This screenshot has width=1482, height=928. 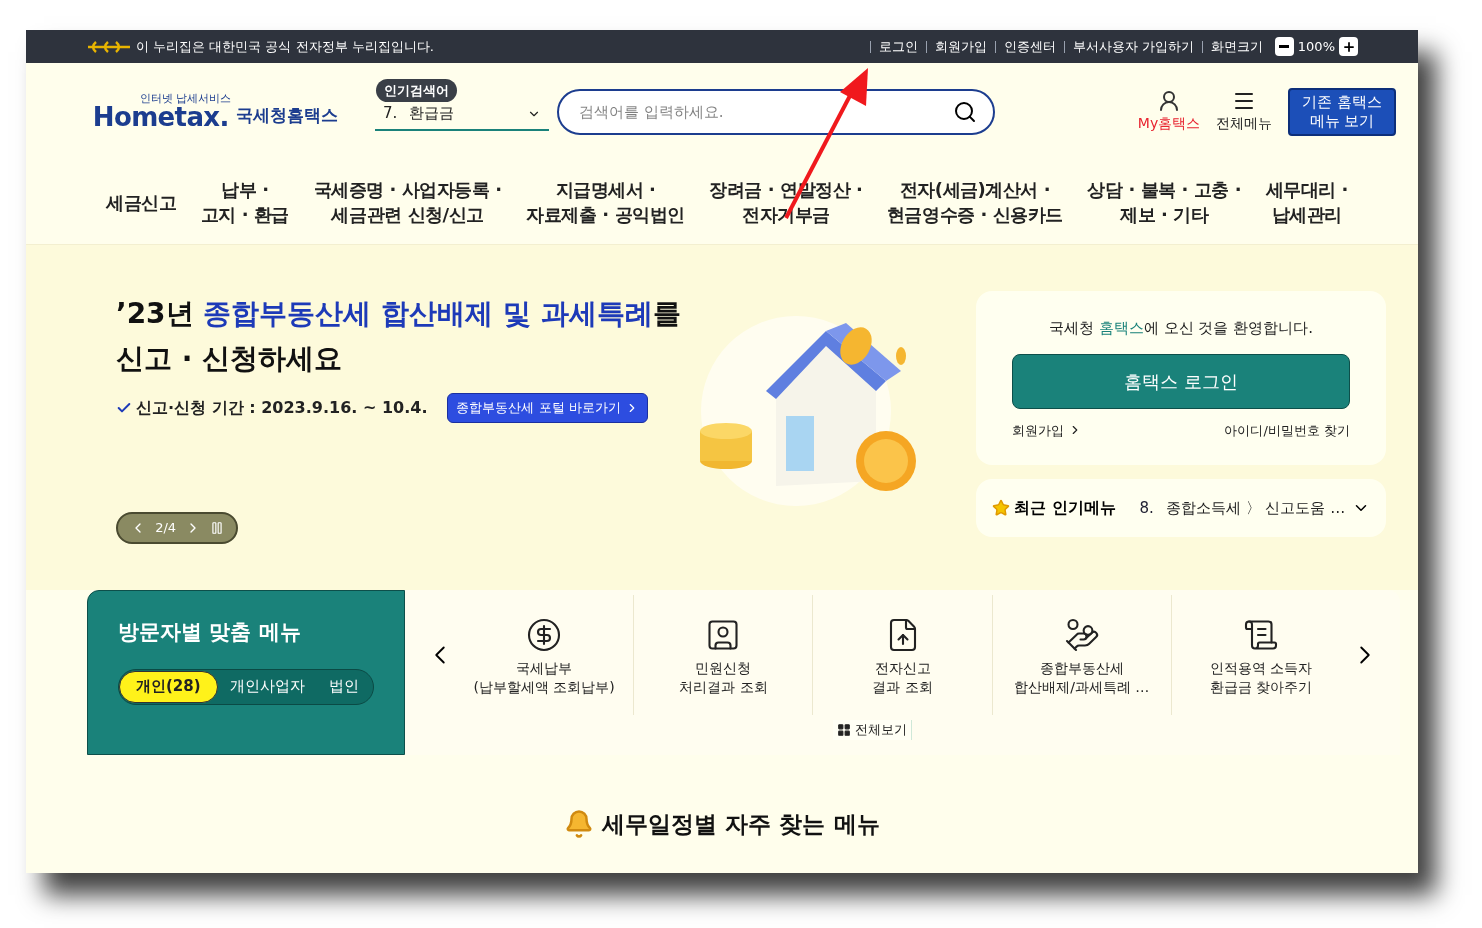 I want to click on quick-menu-item: 인적용역 소득자 환급금 찾아주기, so click(x=1260, y=655).